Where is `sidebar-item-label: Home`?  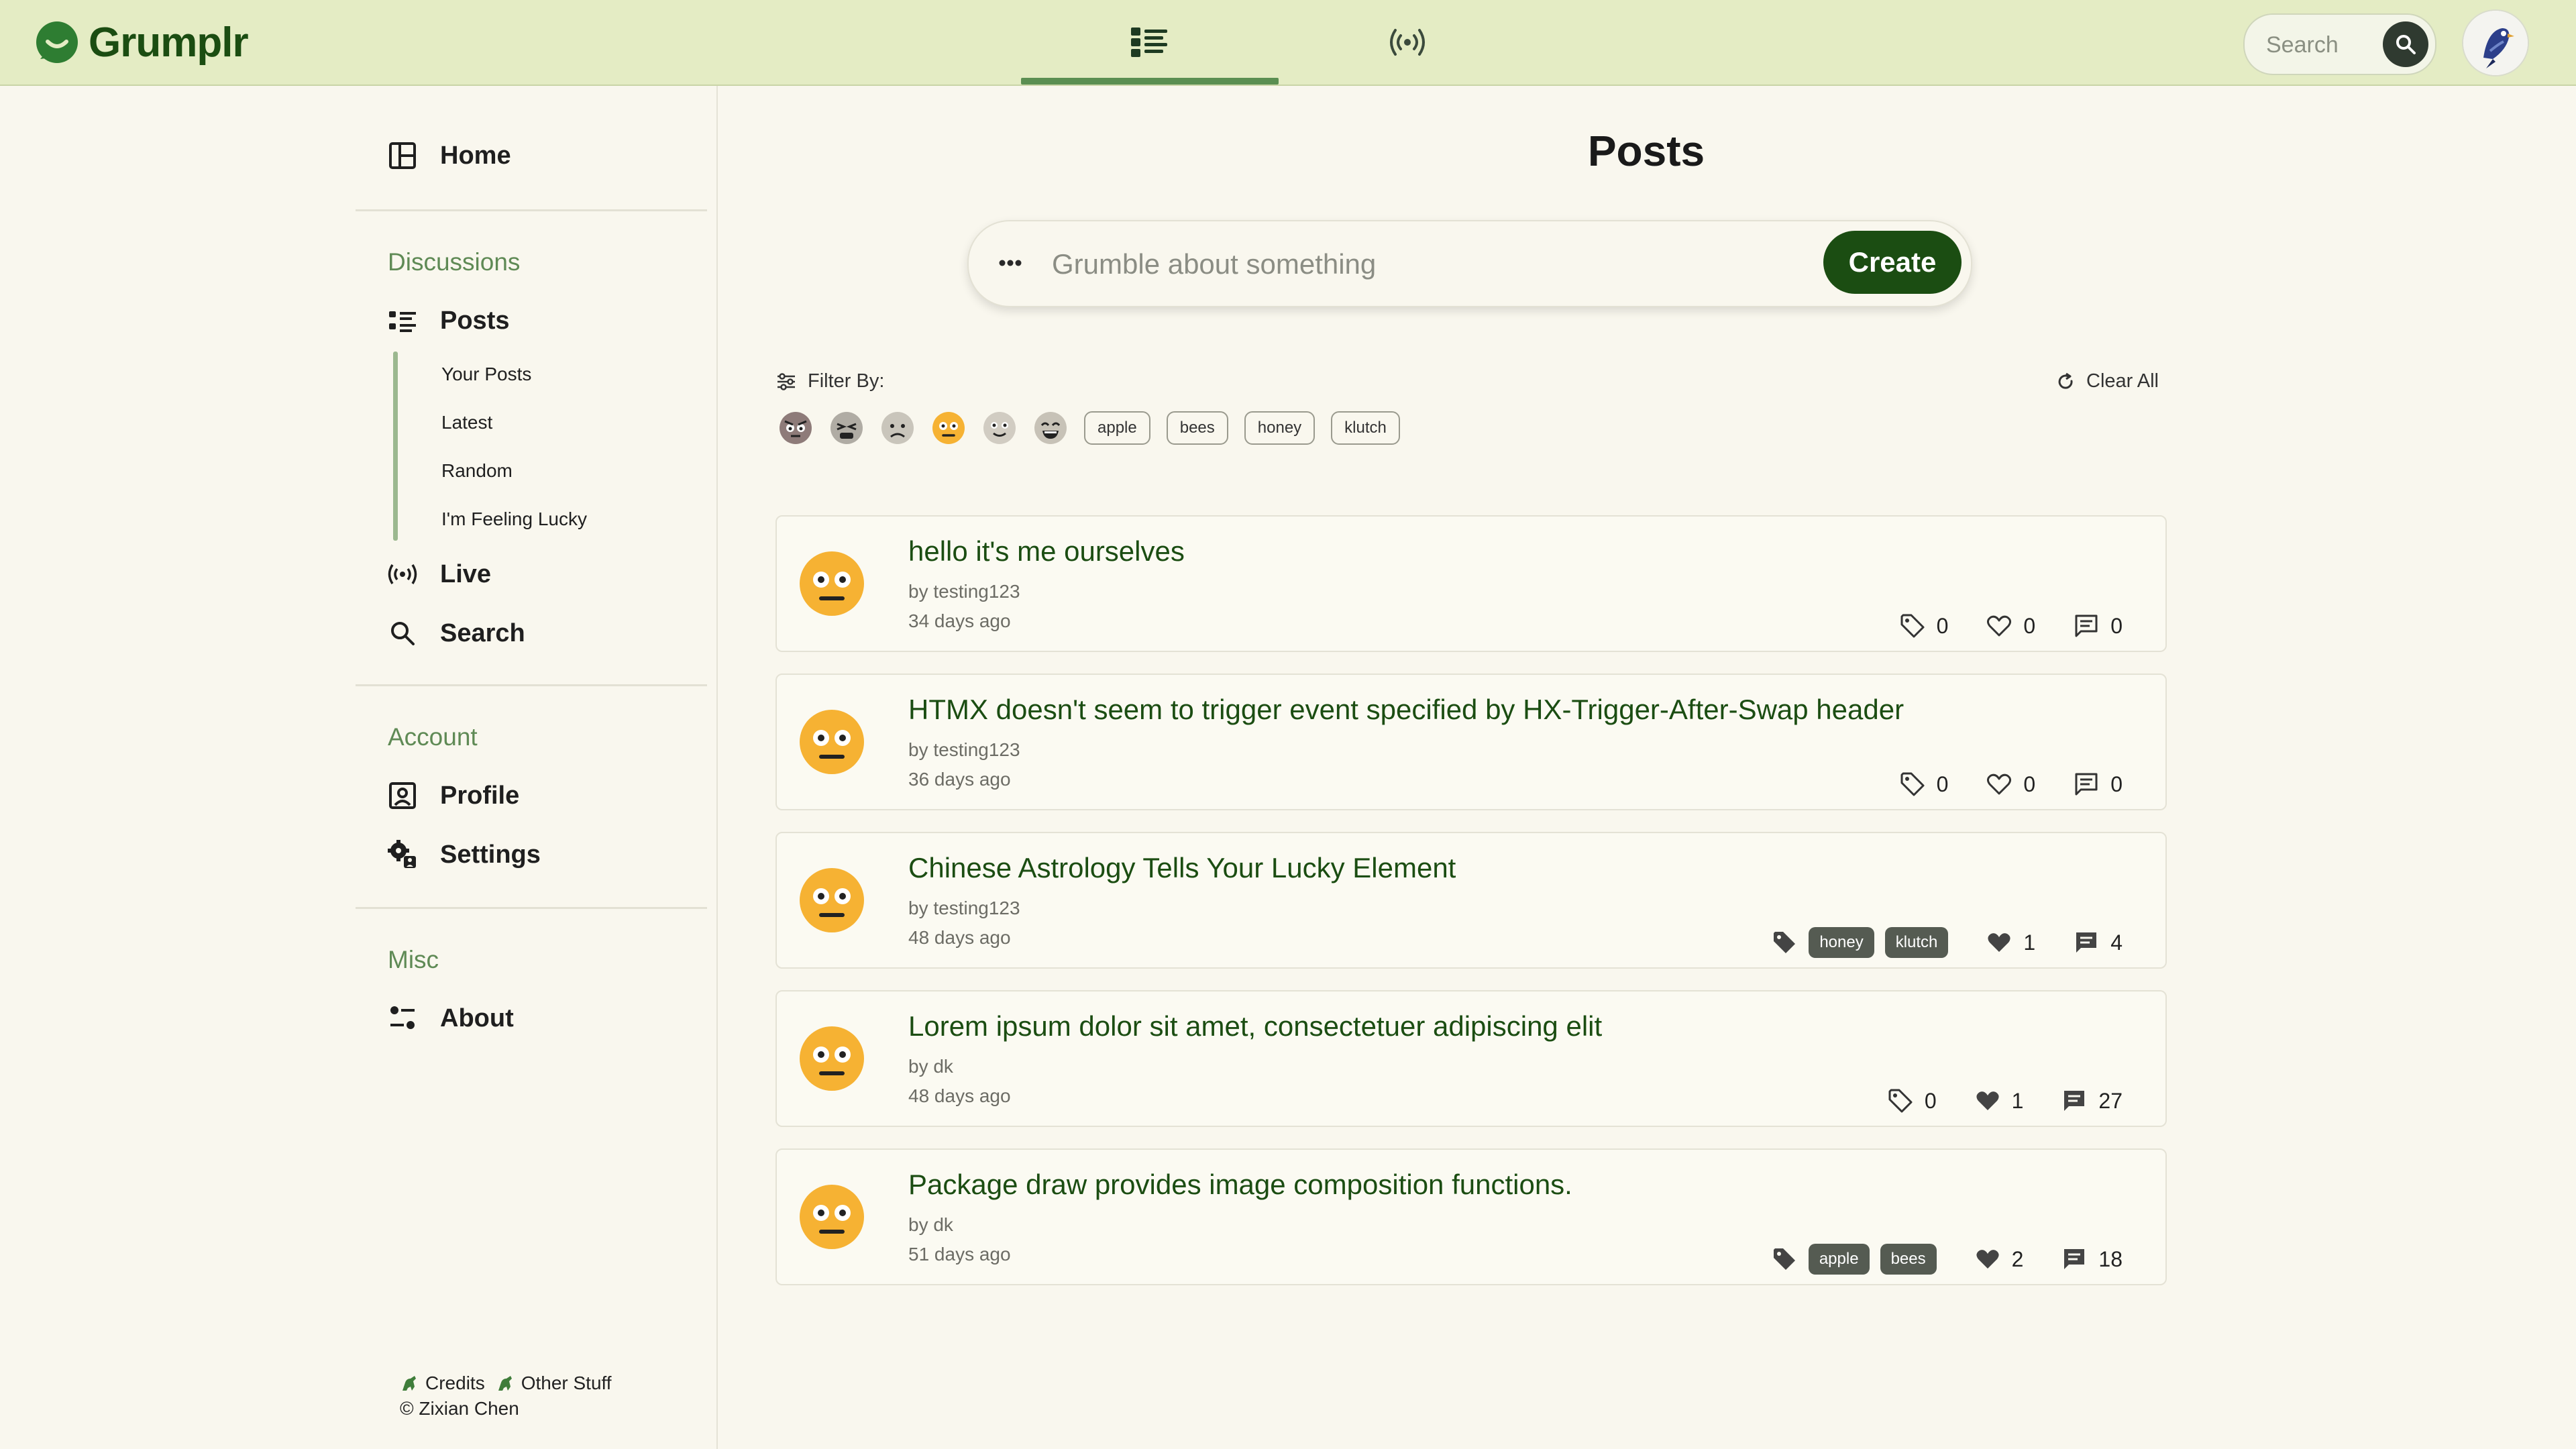
sidebar-item-label: Home is located at coordinates (475, 155).